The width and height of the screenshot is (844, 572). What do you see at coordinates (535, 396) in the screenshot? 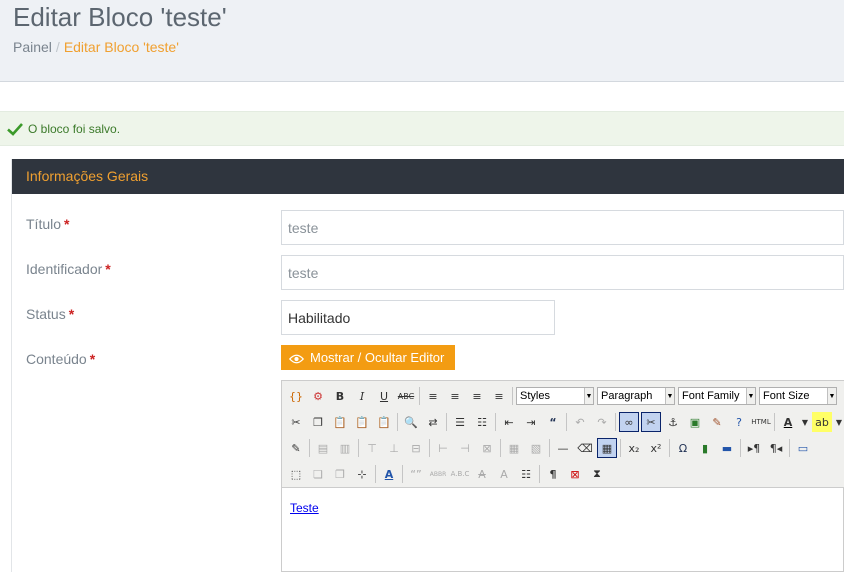
I see `styles-dropdown-label: Styles` at bounding box center [535, 396].